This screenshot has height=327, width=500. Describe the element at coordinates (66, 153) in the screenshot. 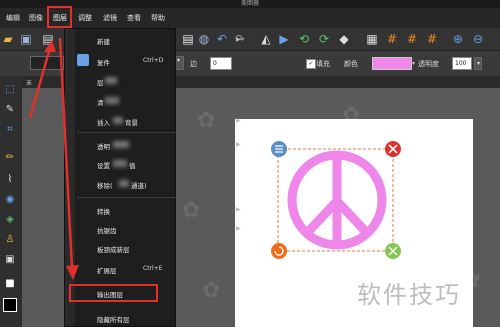

I see `annotation-arrow-down` at that location.